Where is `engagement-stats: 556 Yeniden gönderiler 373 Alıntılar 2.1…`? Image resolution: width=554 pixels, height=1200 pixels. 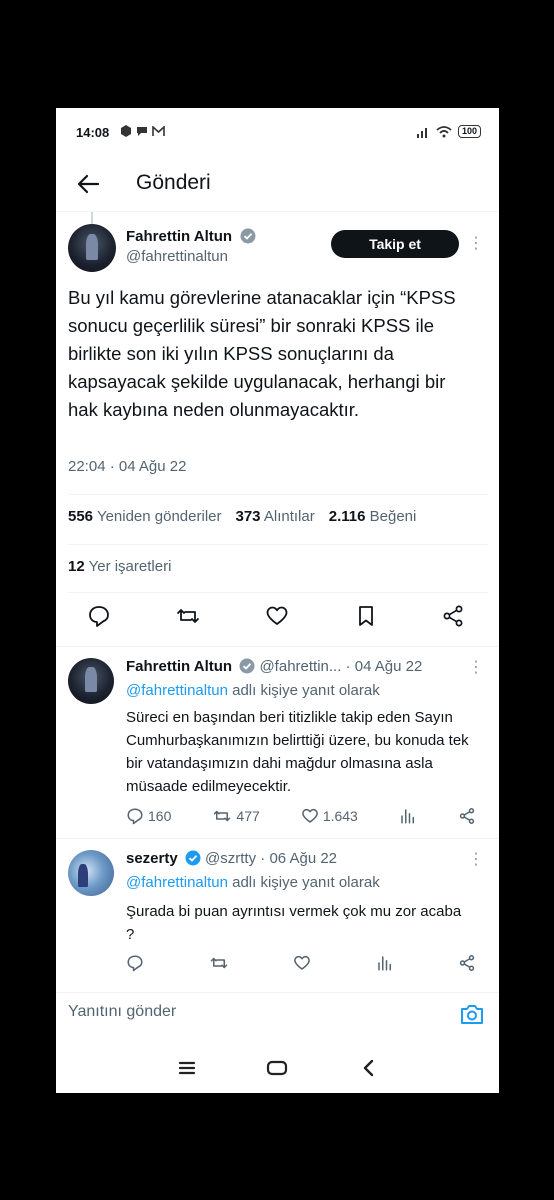
engagement-stats: 556 Yeniden gönderiler 373 Alıntılar 2.1… is located at coordinates (242, 516).